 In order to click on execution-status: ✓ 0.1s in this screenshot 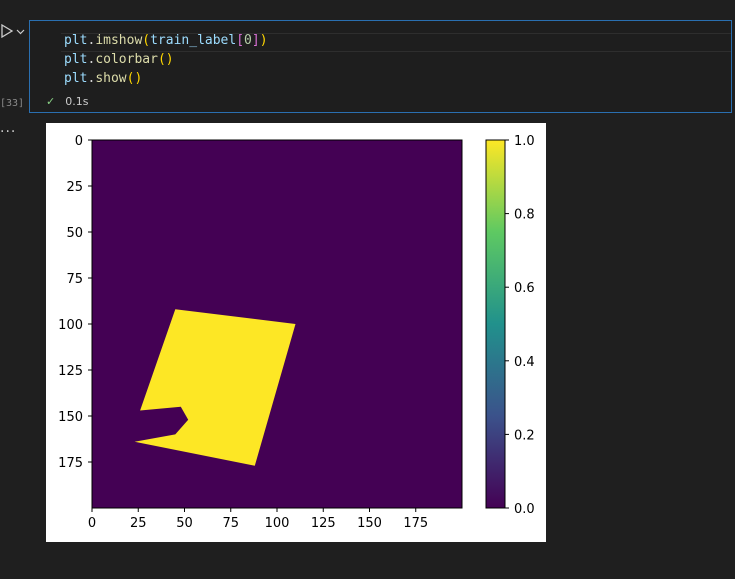, I will do `click(67, 101)`.